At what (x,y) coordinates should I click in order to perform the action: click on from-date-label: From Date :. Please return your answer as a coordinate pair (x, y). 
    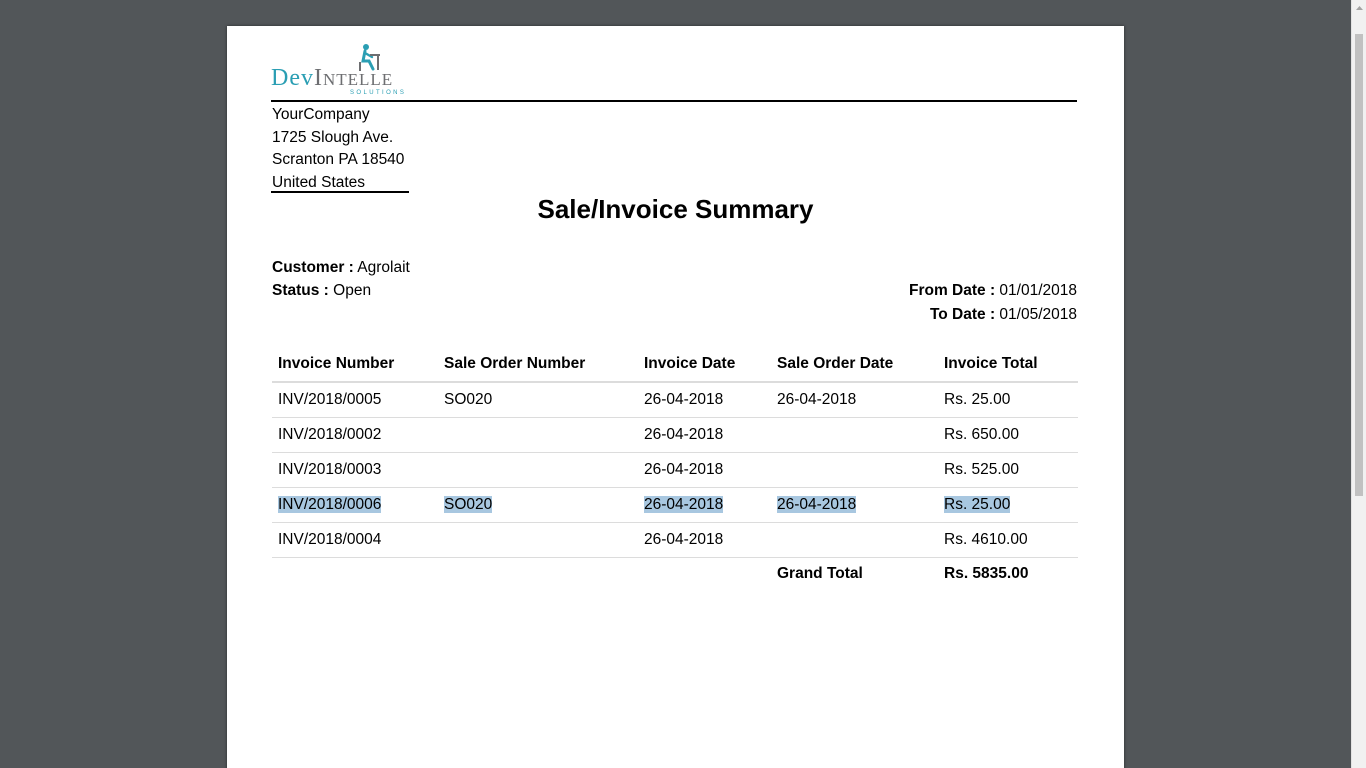
    Looking at the image, I should click on (952, 290).